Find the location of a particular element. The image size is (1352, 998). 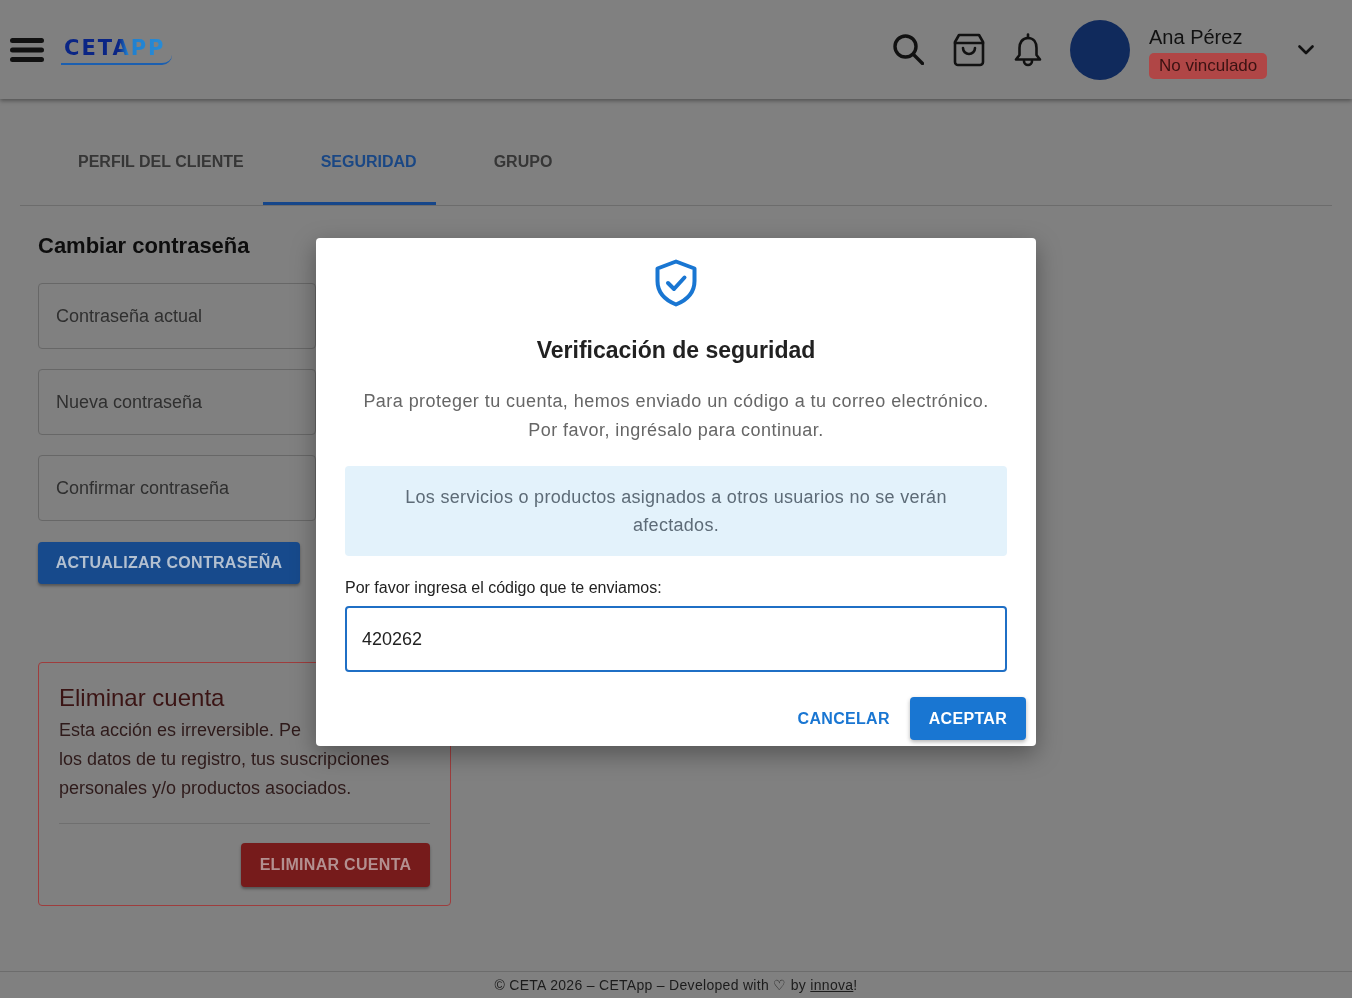

section-title: Cambiar contraseña is located at coordinates (144, 246).